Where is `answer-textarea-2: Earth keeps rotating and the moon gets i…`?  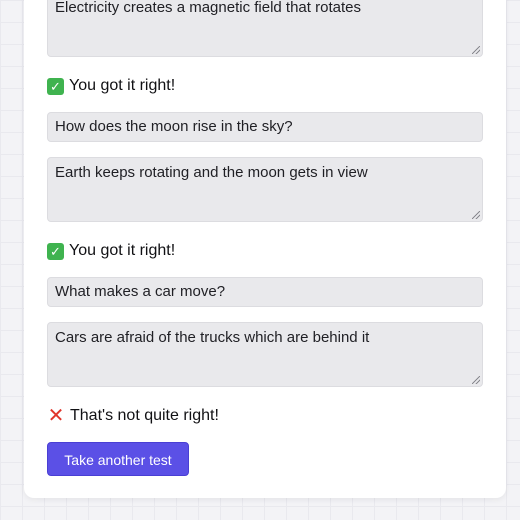 answer-textarea-2: Earth keeps rotating and the moon gets i… is located at coordinates (265, 189).